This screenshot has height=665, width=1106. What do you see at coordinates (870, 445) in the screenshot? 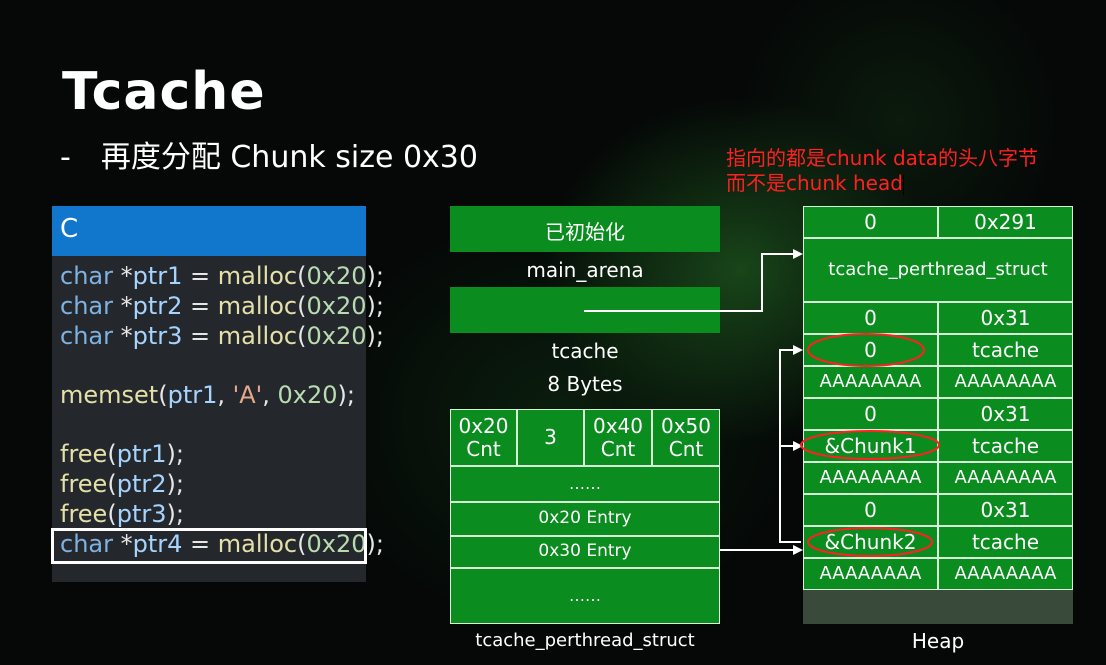
I see `red-circle-chunk2-fd` at bounding box center [870, 445].